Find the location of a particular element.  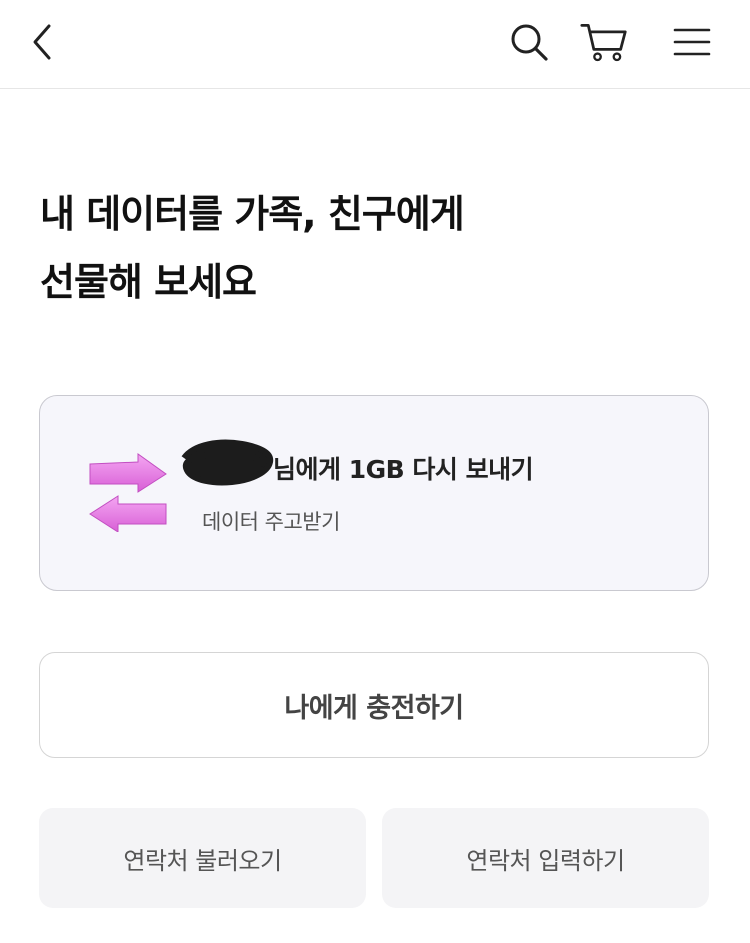

back-button is located at coordinates (42, 42).